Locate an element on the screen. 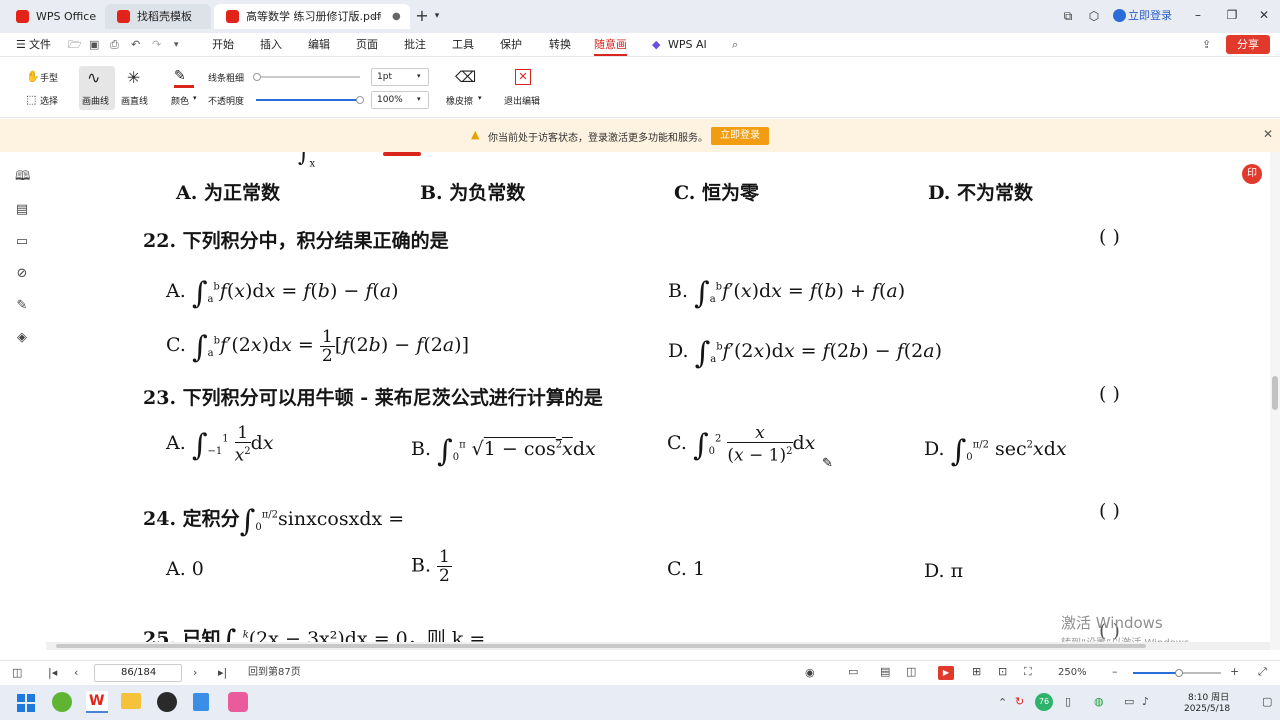 This screenshot has height=720, width=1280. tab-templates: 找稻壳模板 is located at coordinates (158, 16).